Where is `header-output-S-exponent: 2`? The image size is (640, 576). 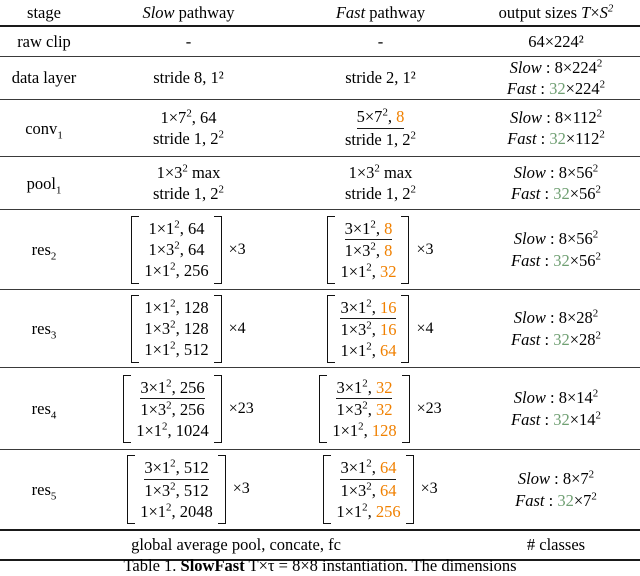
header-output-S-exponent: 2 is located at coordinates (610, 8).